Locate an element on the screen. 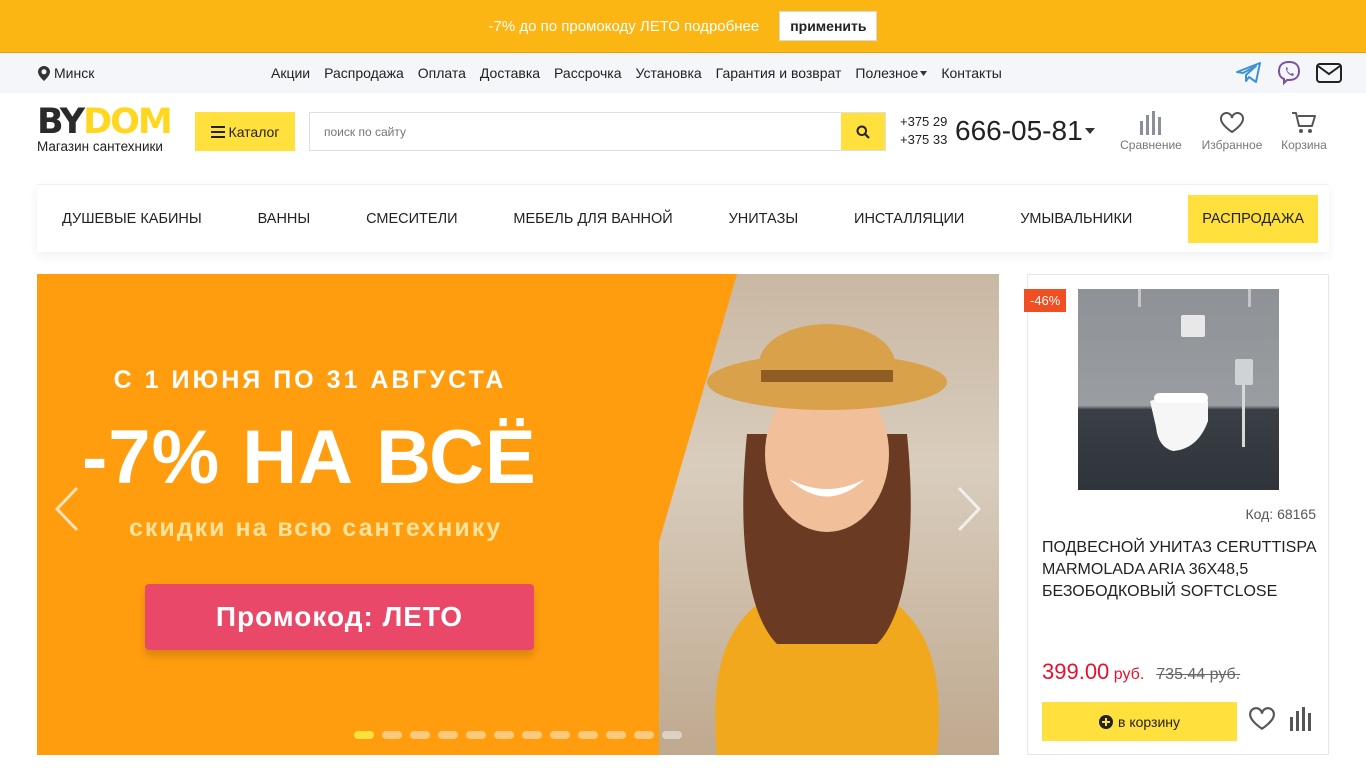 This screenshot has width=1366, height=768. catalog-button: Каталог is located at coordinates (245, 131).